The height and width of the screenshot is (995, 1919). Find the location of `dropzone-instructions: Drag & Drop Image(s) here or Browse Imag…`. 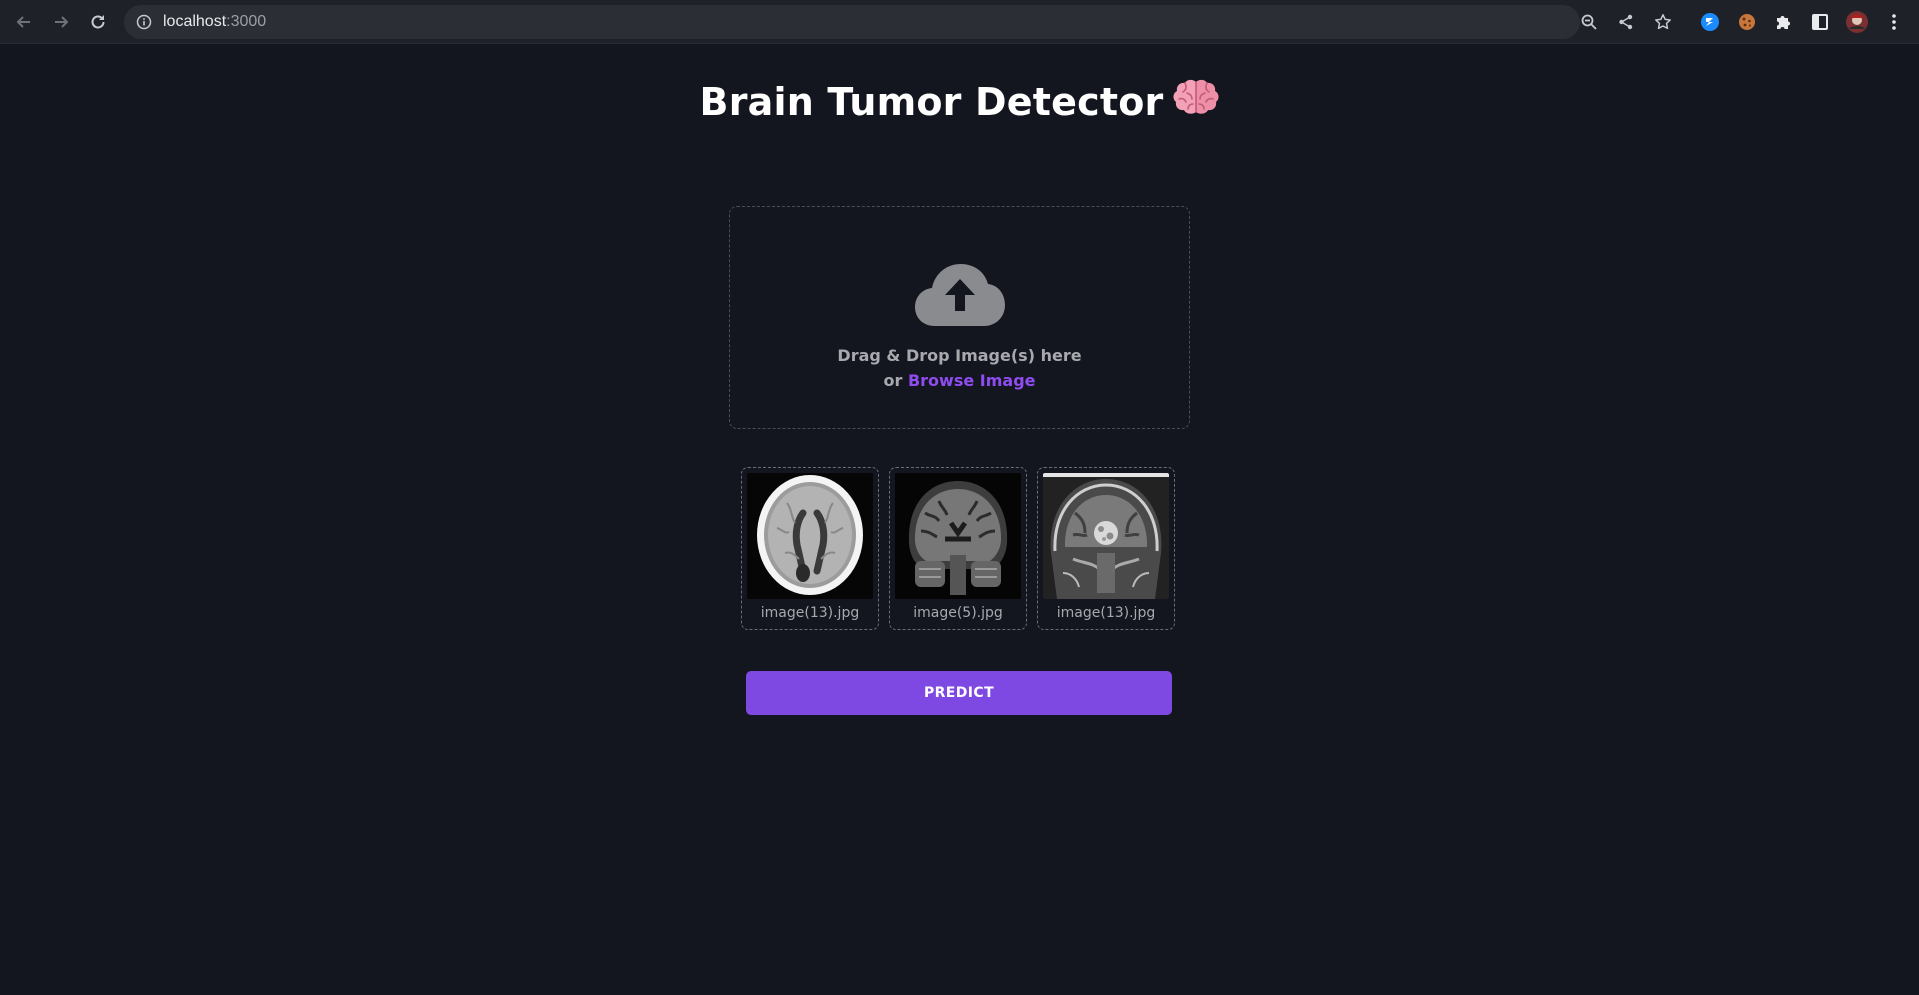

dropzone-instructions: Drag & Drop Image(s) here or Browse Imag… is located at coordinates (959, 368).